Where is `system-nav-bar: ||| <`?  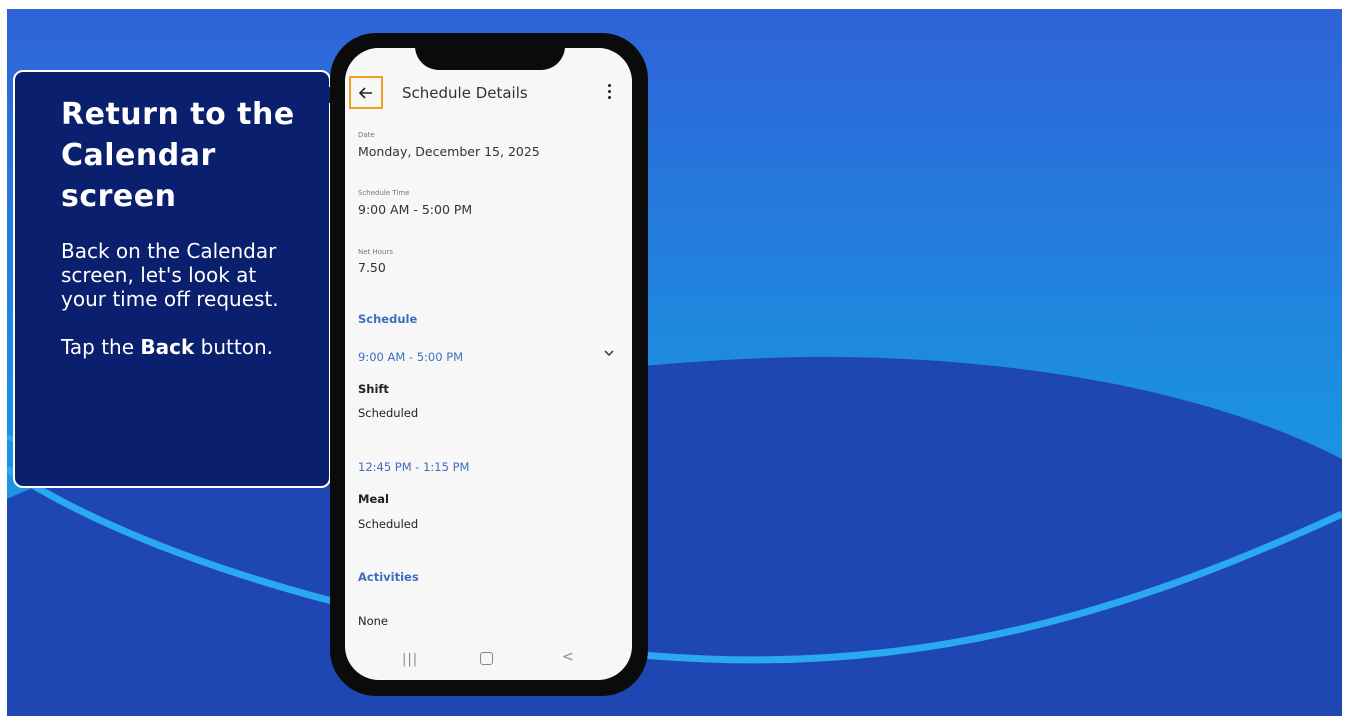 system-nav-bar: ||| < is located at coordinates (488, 659).